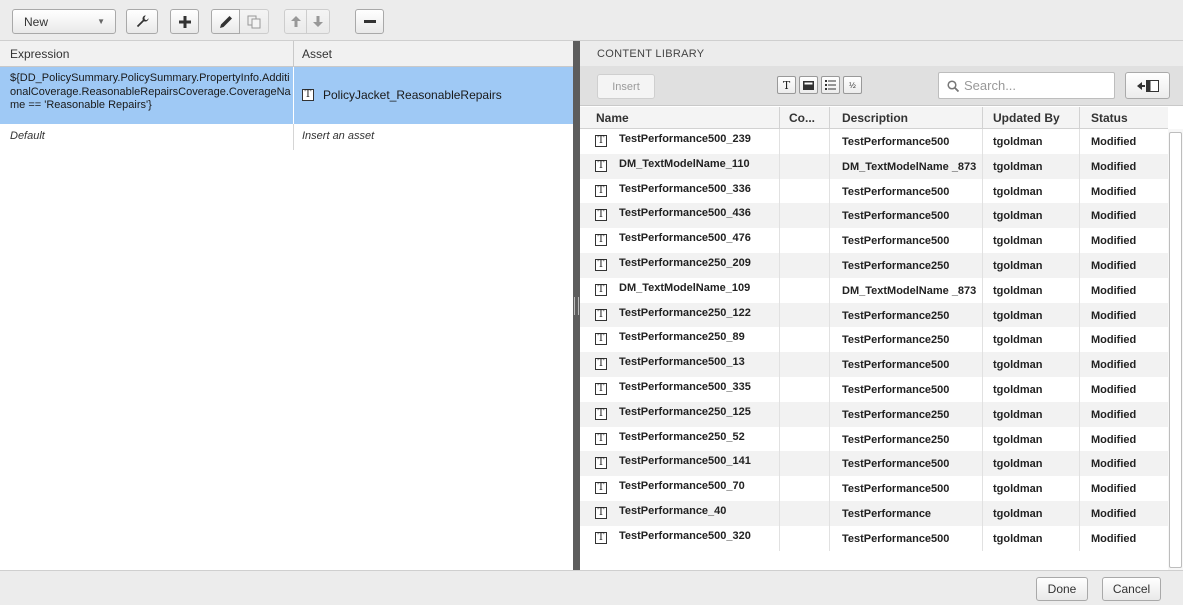 The height and width of the screenshot is (605, 1183). What do you see at coordinates (1062, 589) in the screenshot?
I see `done-button: Done` at bounding box center [1062, 589].